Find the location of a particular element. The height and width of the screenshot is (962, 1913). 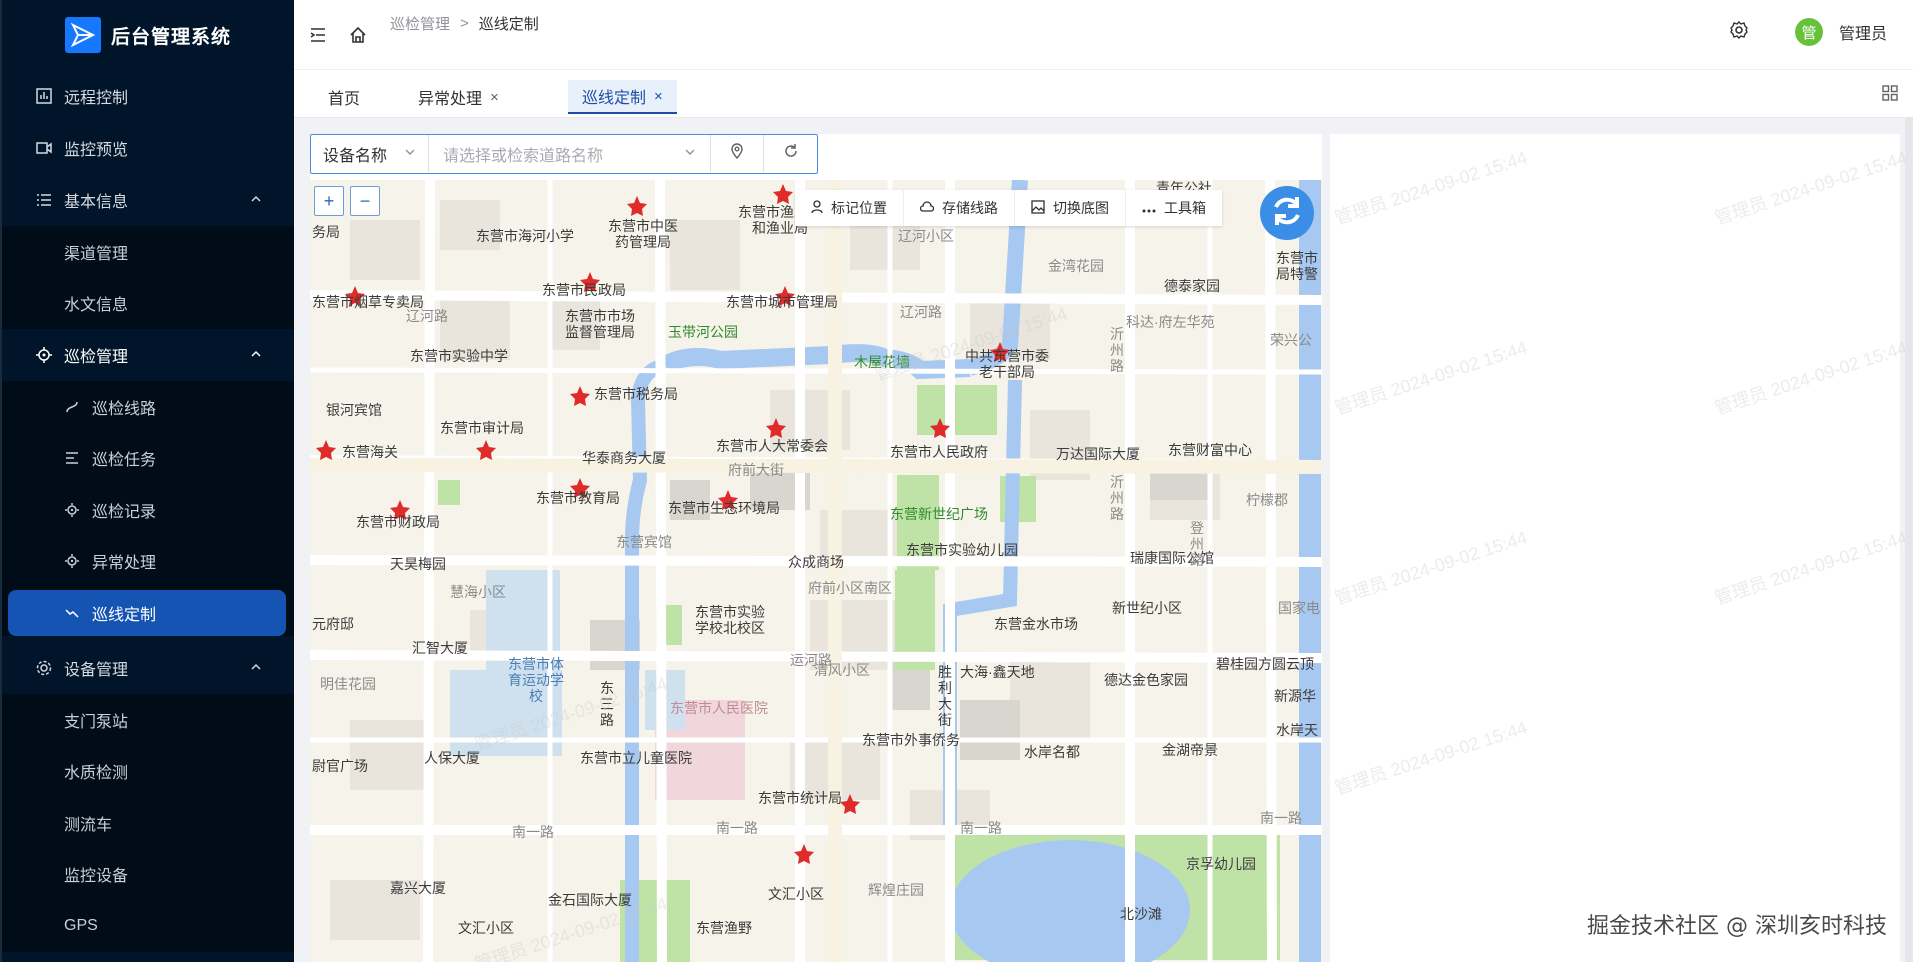

place-label: 东营市实验学校北校区 is located at coordinates (730, 620).